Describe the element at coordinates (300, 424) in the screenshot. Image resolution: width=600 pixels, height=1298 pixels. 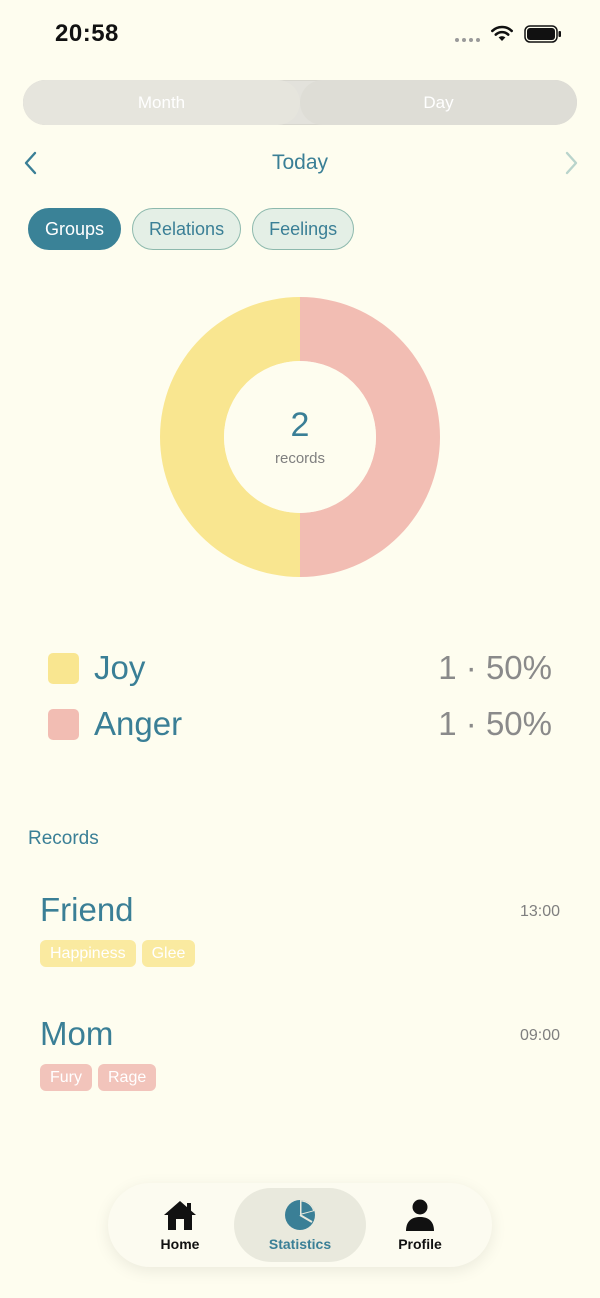
I see `records-count: 2` at that location.